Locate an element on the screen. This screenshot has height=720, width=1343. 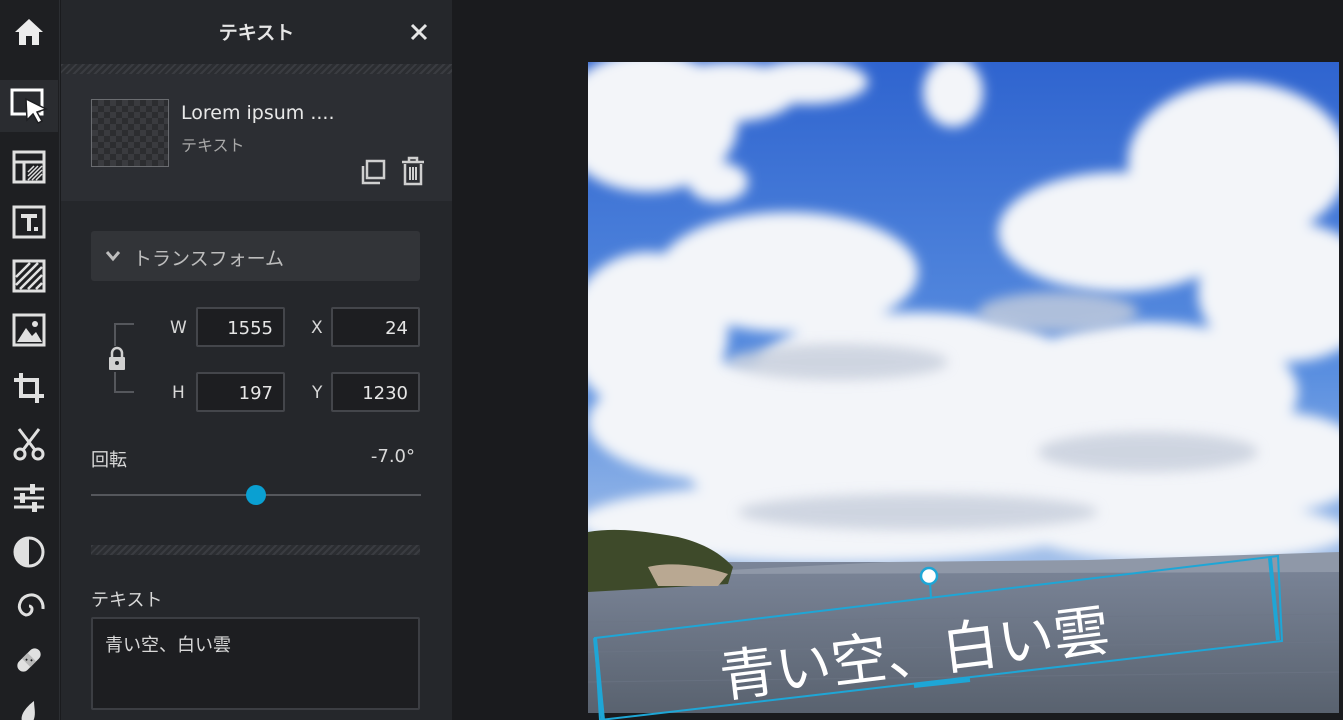
crop-tool-button is located at coordinates (29, 388).